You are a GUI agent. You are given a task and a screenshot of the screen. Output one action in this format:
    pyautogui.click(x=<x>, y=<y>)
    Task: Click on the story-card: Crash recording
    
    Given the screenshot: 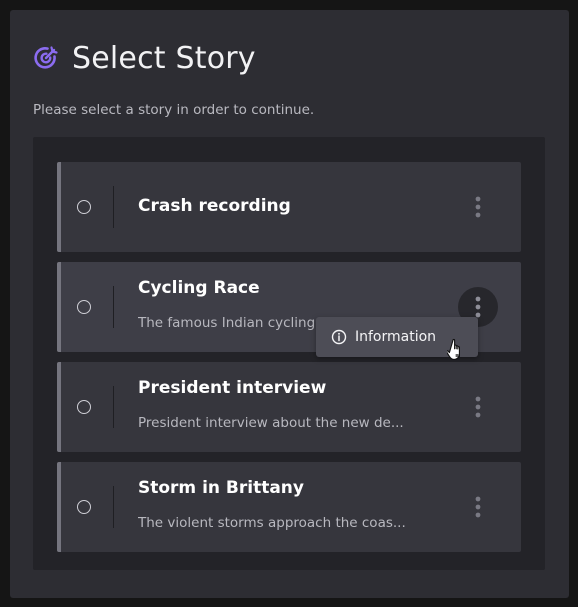 What is the action you would take?
    pyautogui.click(x=289, y=207)
    